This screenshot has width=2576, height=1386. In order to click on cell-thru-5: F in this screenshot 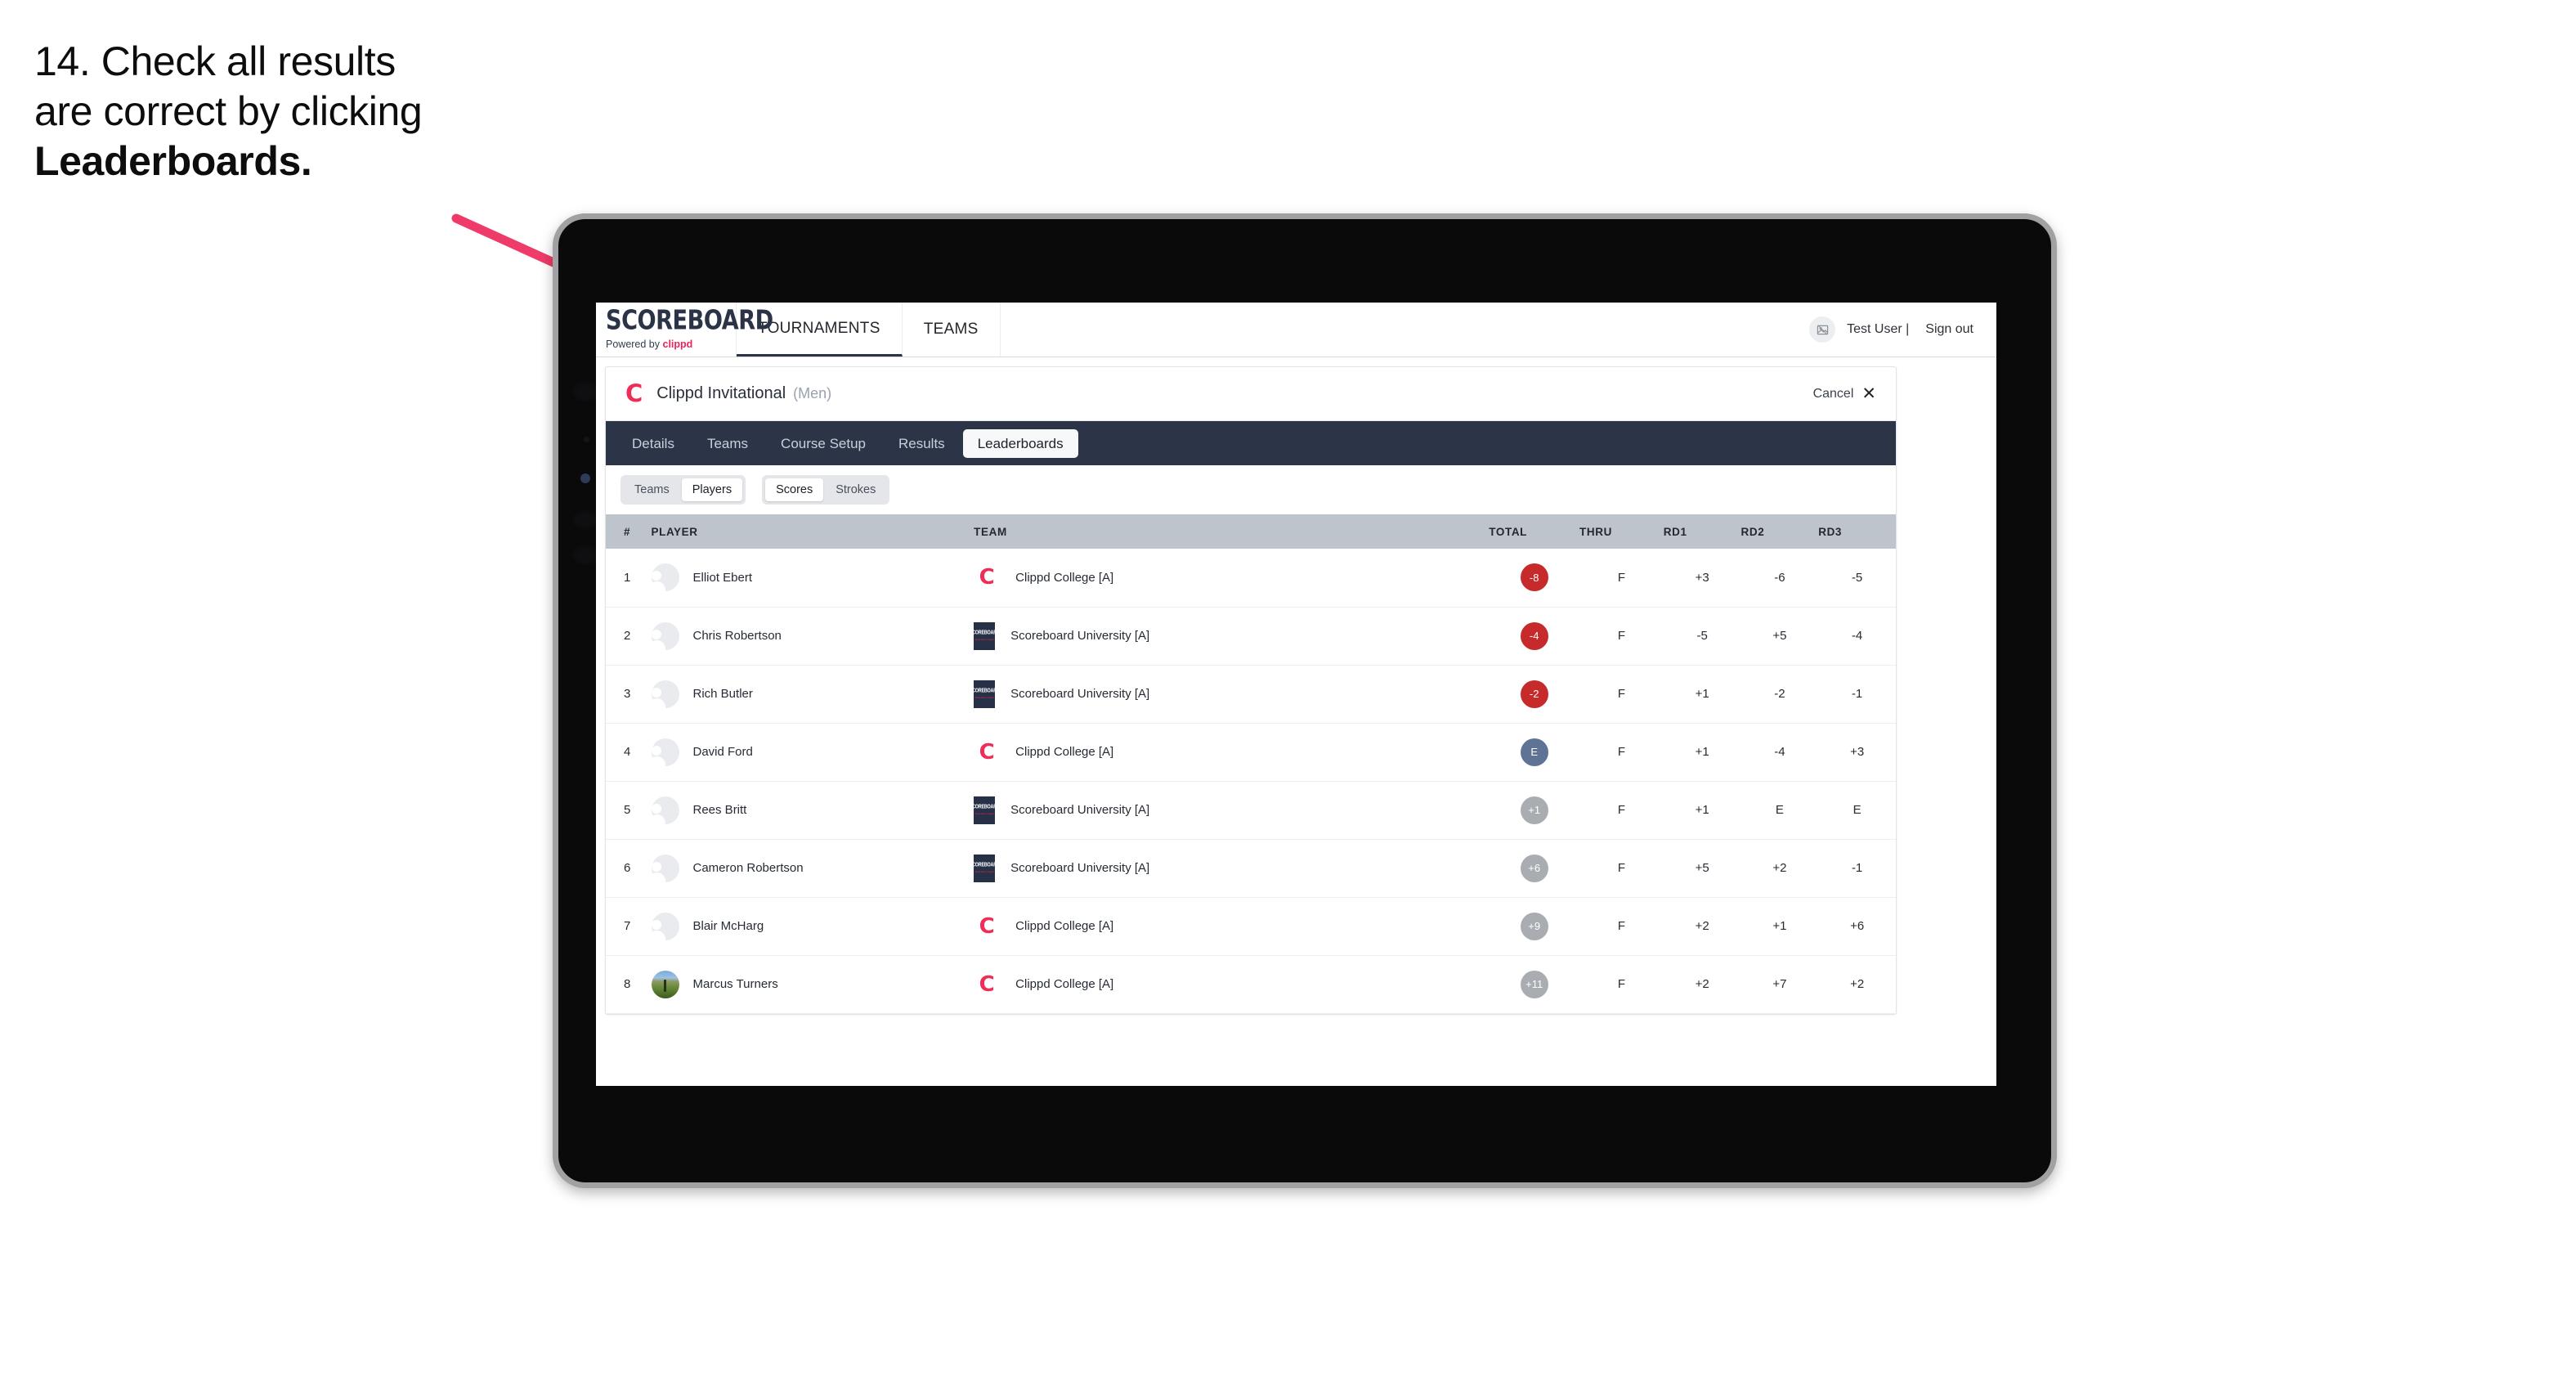, I will do `click(1621, 810)`.